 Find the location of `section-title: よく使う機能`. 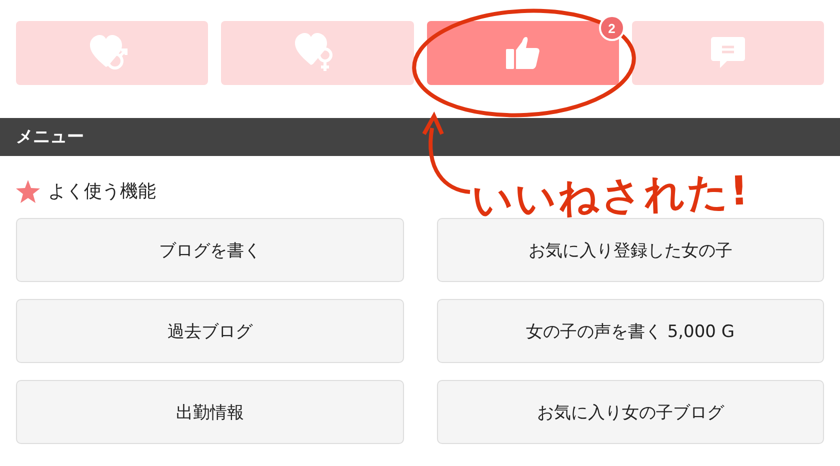

section-title: よく使う機能 is located at coordinates (102, 191).